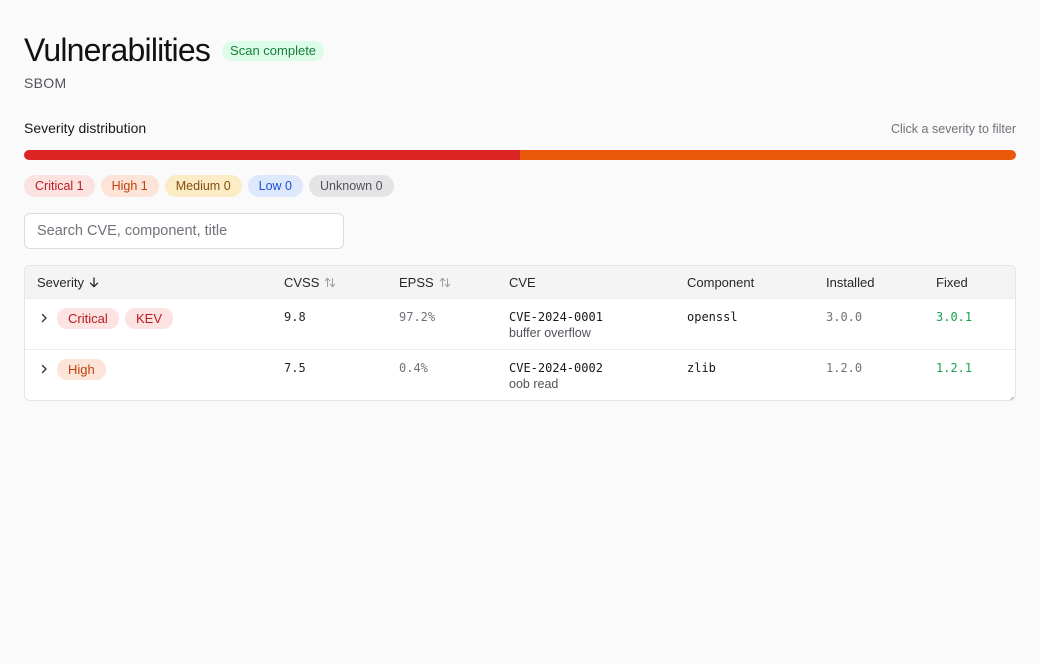 The width and height of the screenshot is (1040, 664). I want to click on column-header-cve: CVE, so click(522, 282).